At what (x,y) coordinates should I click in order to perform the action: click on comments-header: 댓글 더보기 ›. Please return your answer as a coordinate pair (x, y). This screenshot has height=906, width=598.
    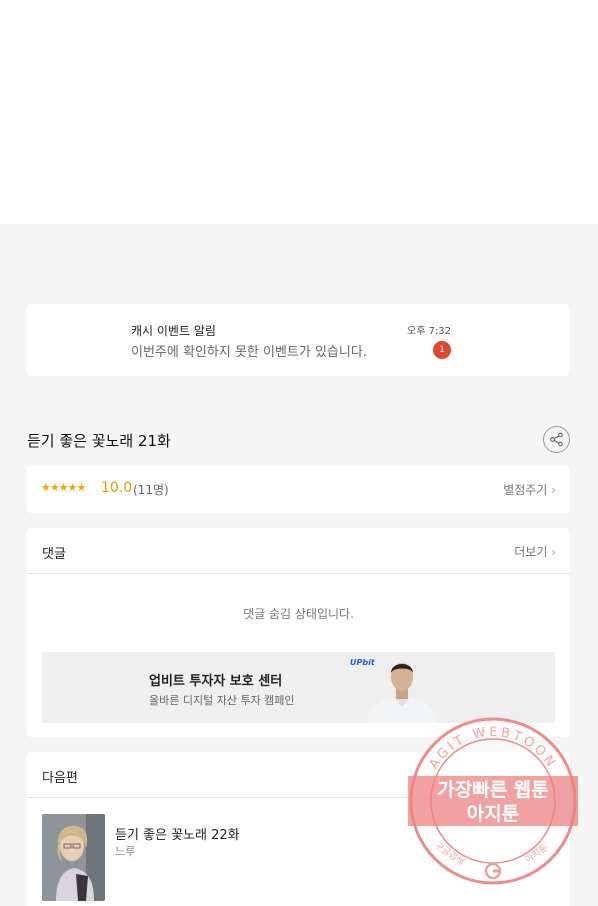
    Looking at the image, I should click on (298, 551).